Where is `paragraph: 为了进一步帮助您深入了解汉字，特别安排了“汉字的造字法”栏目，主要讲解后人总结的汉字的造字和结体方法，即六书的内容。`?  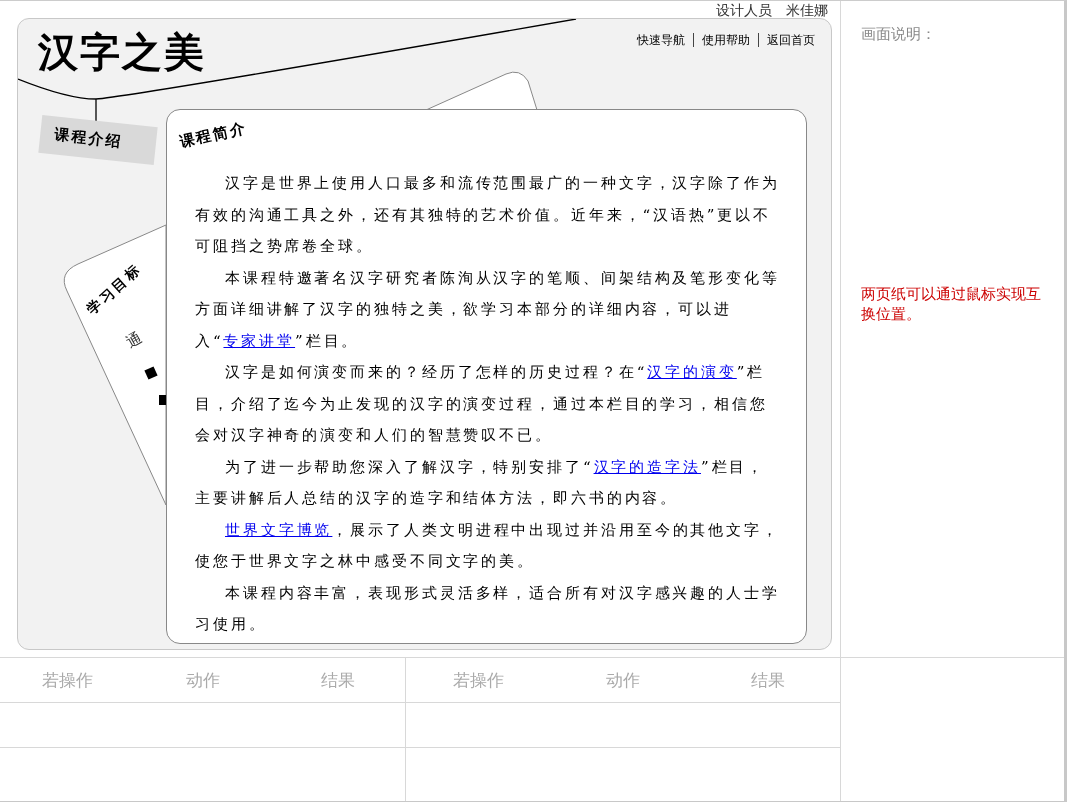 paragraph: 为了进一步帮助您深入了解汉字，特别安排了“汉字的造字法”栏目，主要讲解后人总结的汉字的造字和结体方法，即六书的内容。 is located at coordinates (481, 482).